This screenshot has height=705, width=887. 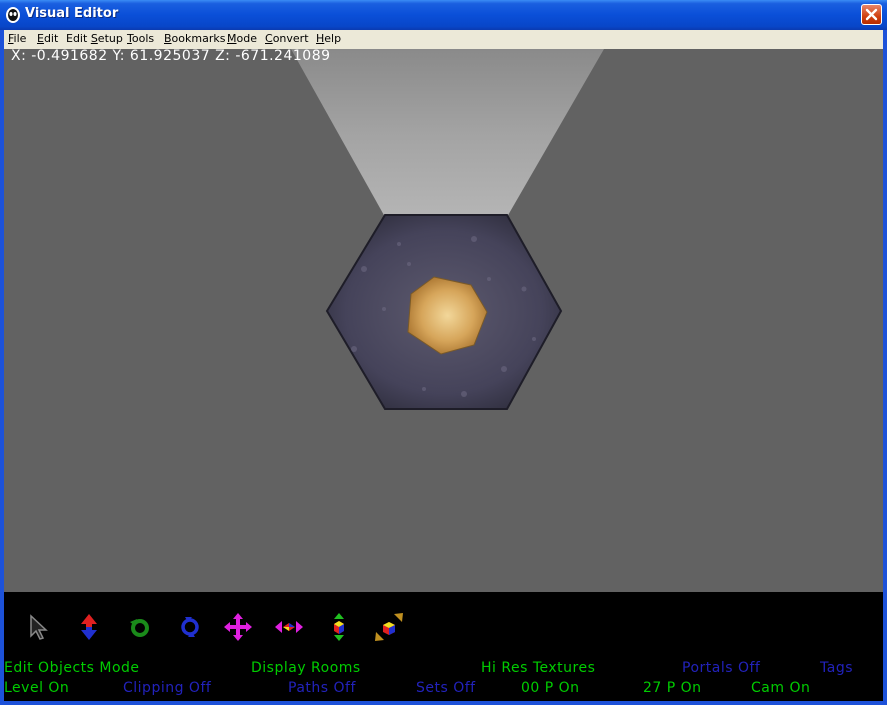 What do you see at coordinates (140, 38) in the screenshot?
I see `menu-tools: Tools` at bounding box center [140, 38].